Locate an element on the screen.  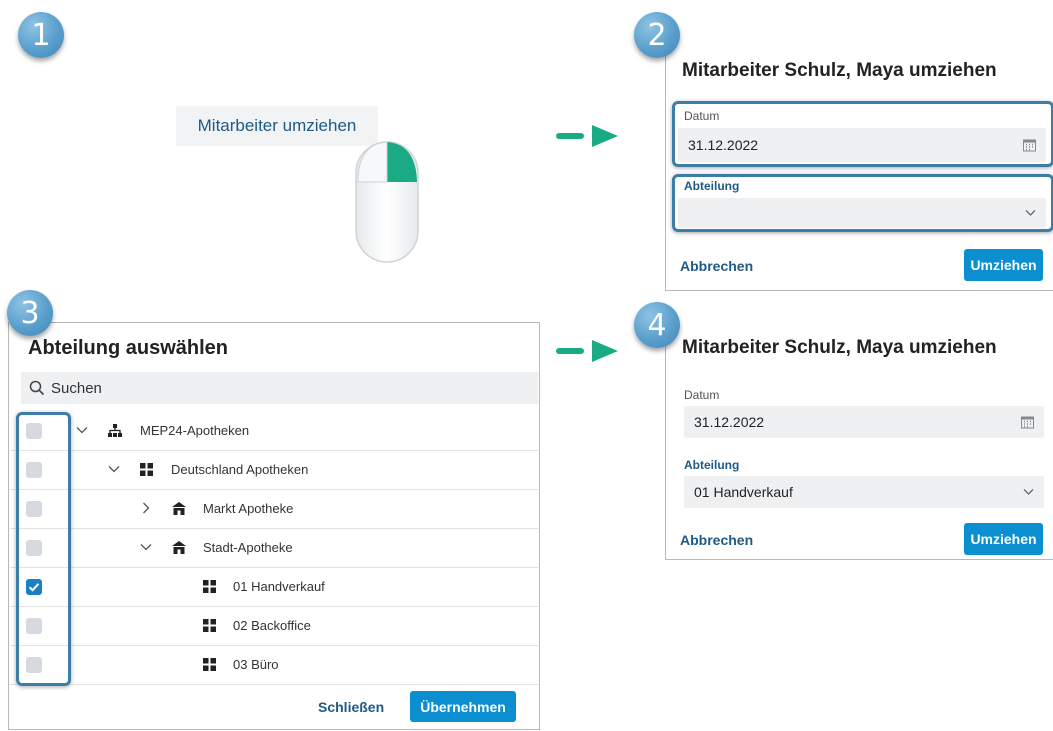
calendar-icon is located at coordinates (1027, 422).